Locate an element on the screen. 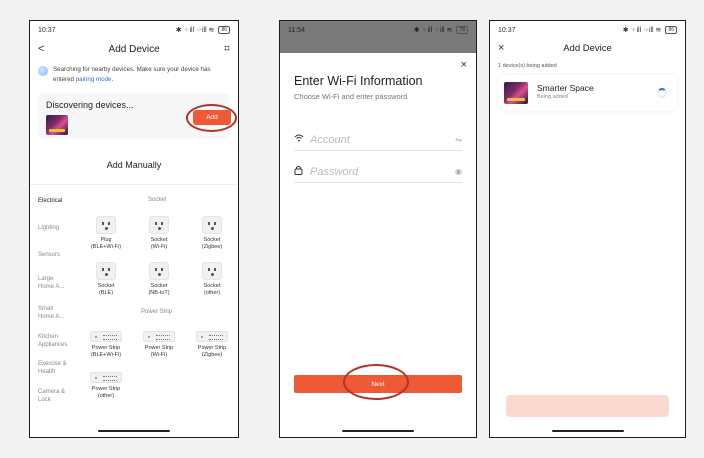 Image resolution: width=704 pixels, height=458 pixels. product-socket-wifi: Socket (Wi-Fi) is located at coordinates (159, 233).